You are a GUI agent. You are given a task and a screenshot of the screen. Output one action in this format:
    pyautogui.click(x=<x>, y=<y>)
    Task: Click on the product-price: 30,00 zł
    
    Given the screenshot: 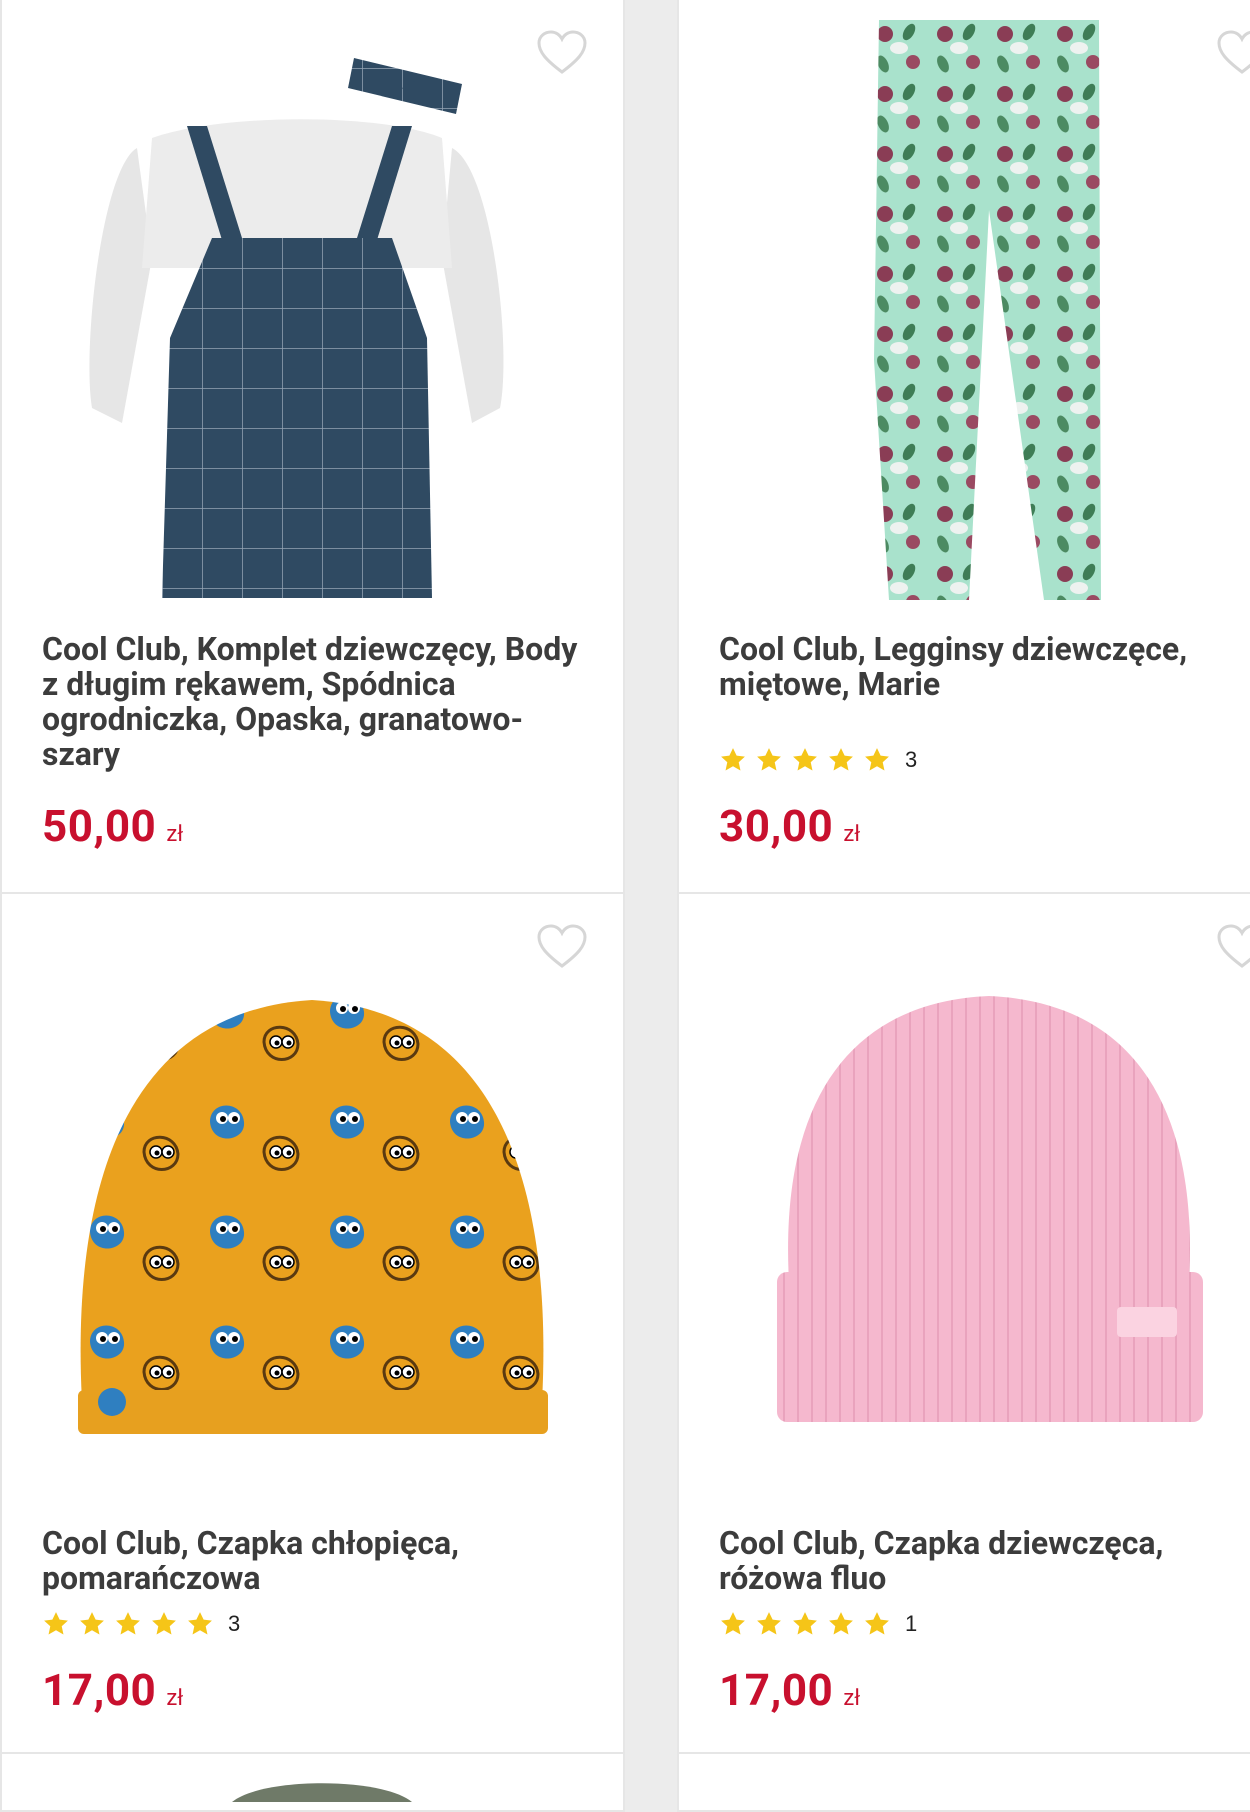 What is the action you would take?
    pyautogui.click(x=789, y=826)
    